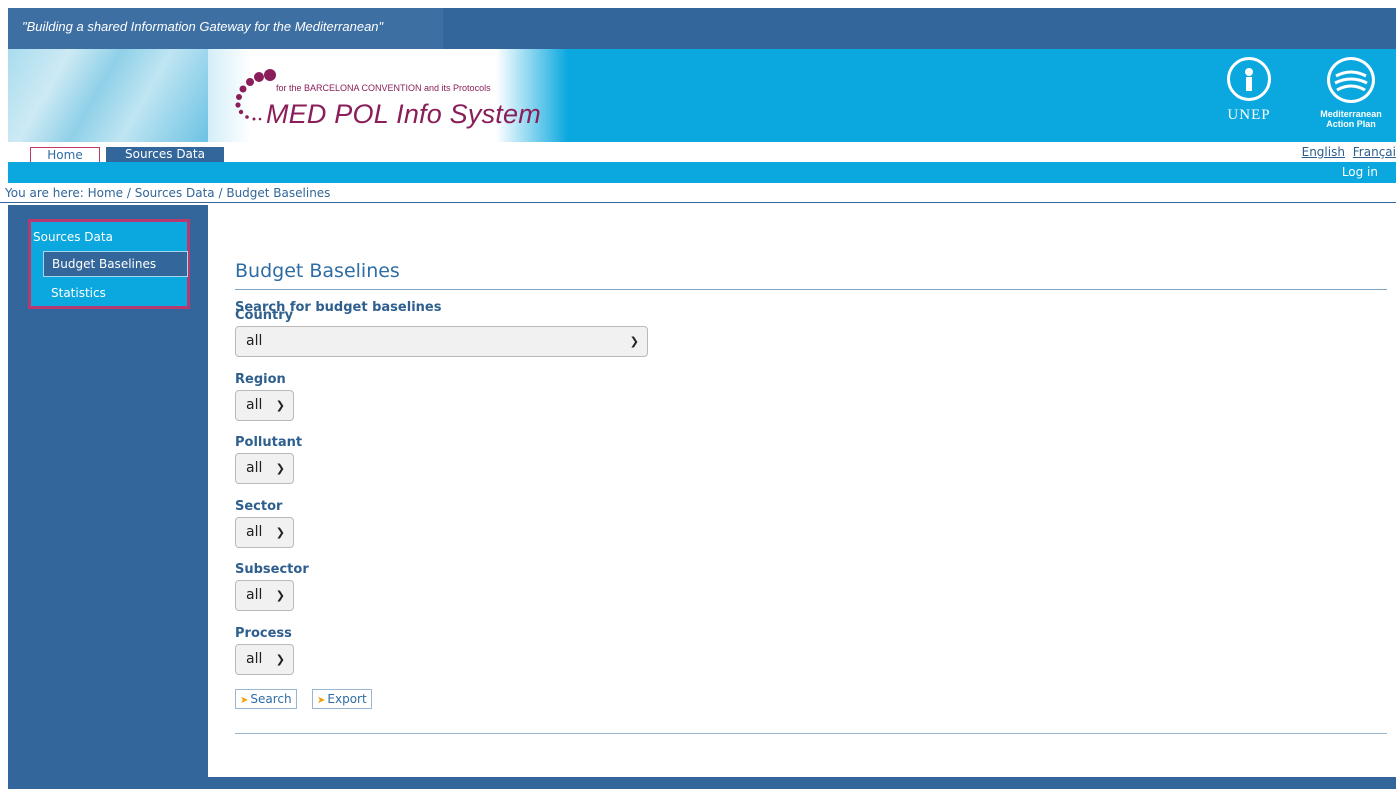 The width and height of the screenshot is (1396, 789). I want to click on sector-select: all ❯, so click(264, 532).